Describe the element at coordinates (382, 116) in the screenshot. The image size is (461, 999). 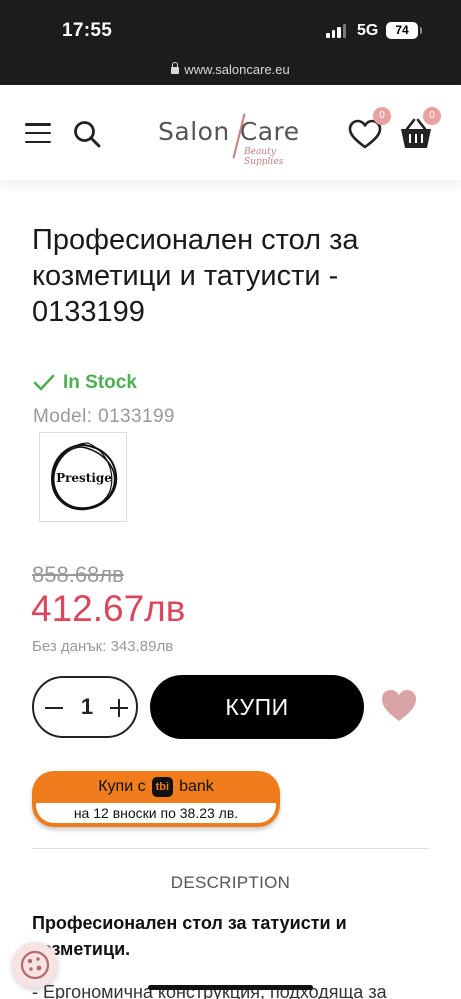
I see `wishlist-count-badge: 0` at that location.